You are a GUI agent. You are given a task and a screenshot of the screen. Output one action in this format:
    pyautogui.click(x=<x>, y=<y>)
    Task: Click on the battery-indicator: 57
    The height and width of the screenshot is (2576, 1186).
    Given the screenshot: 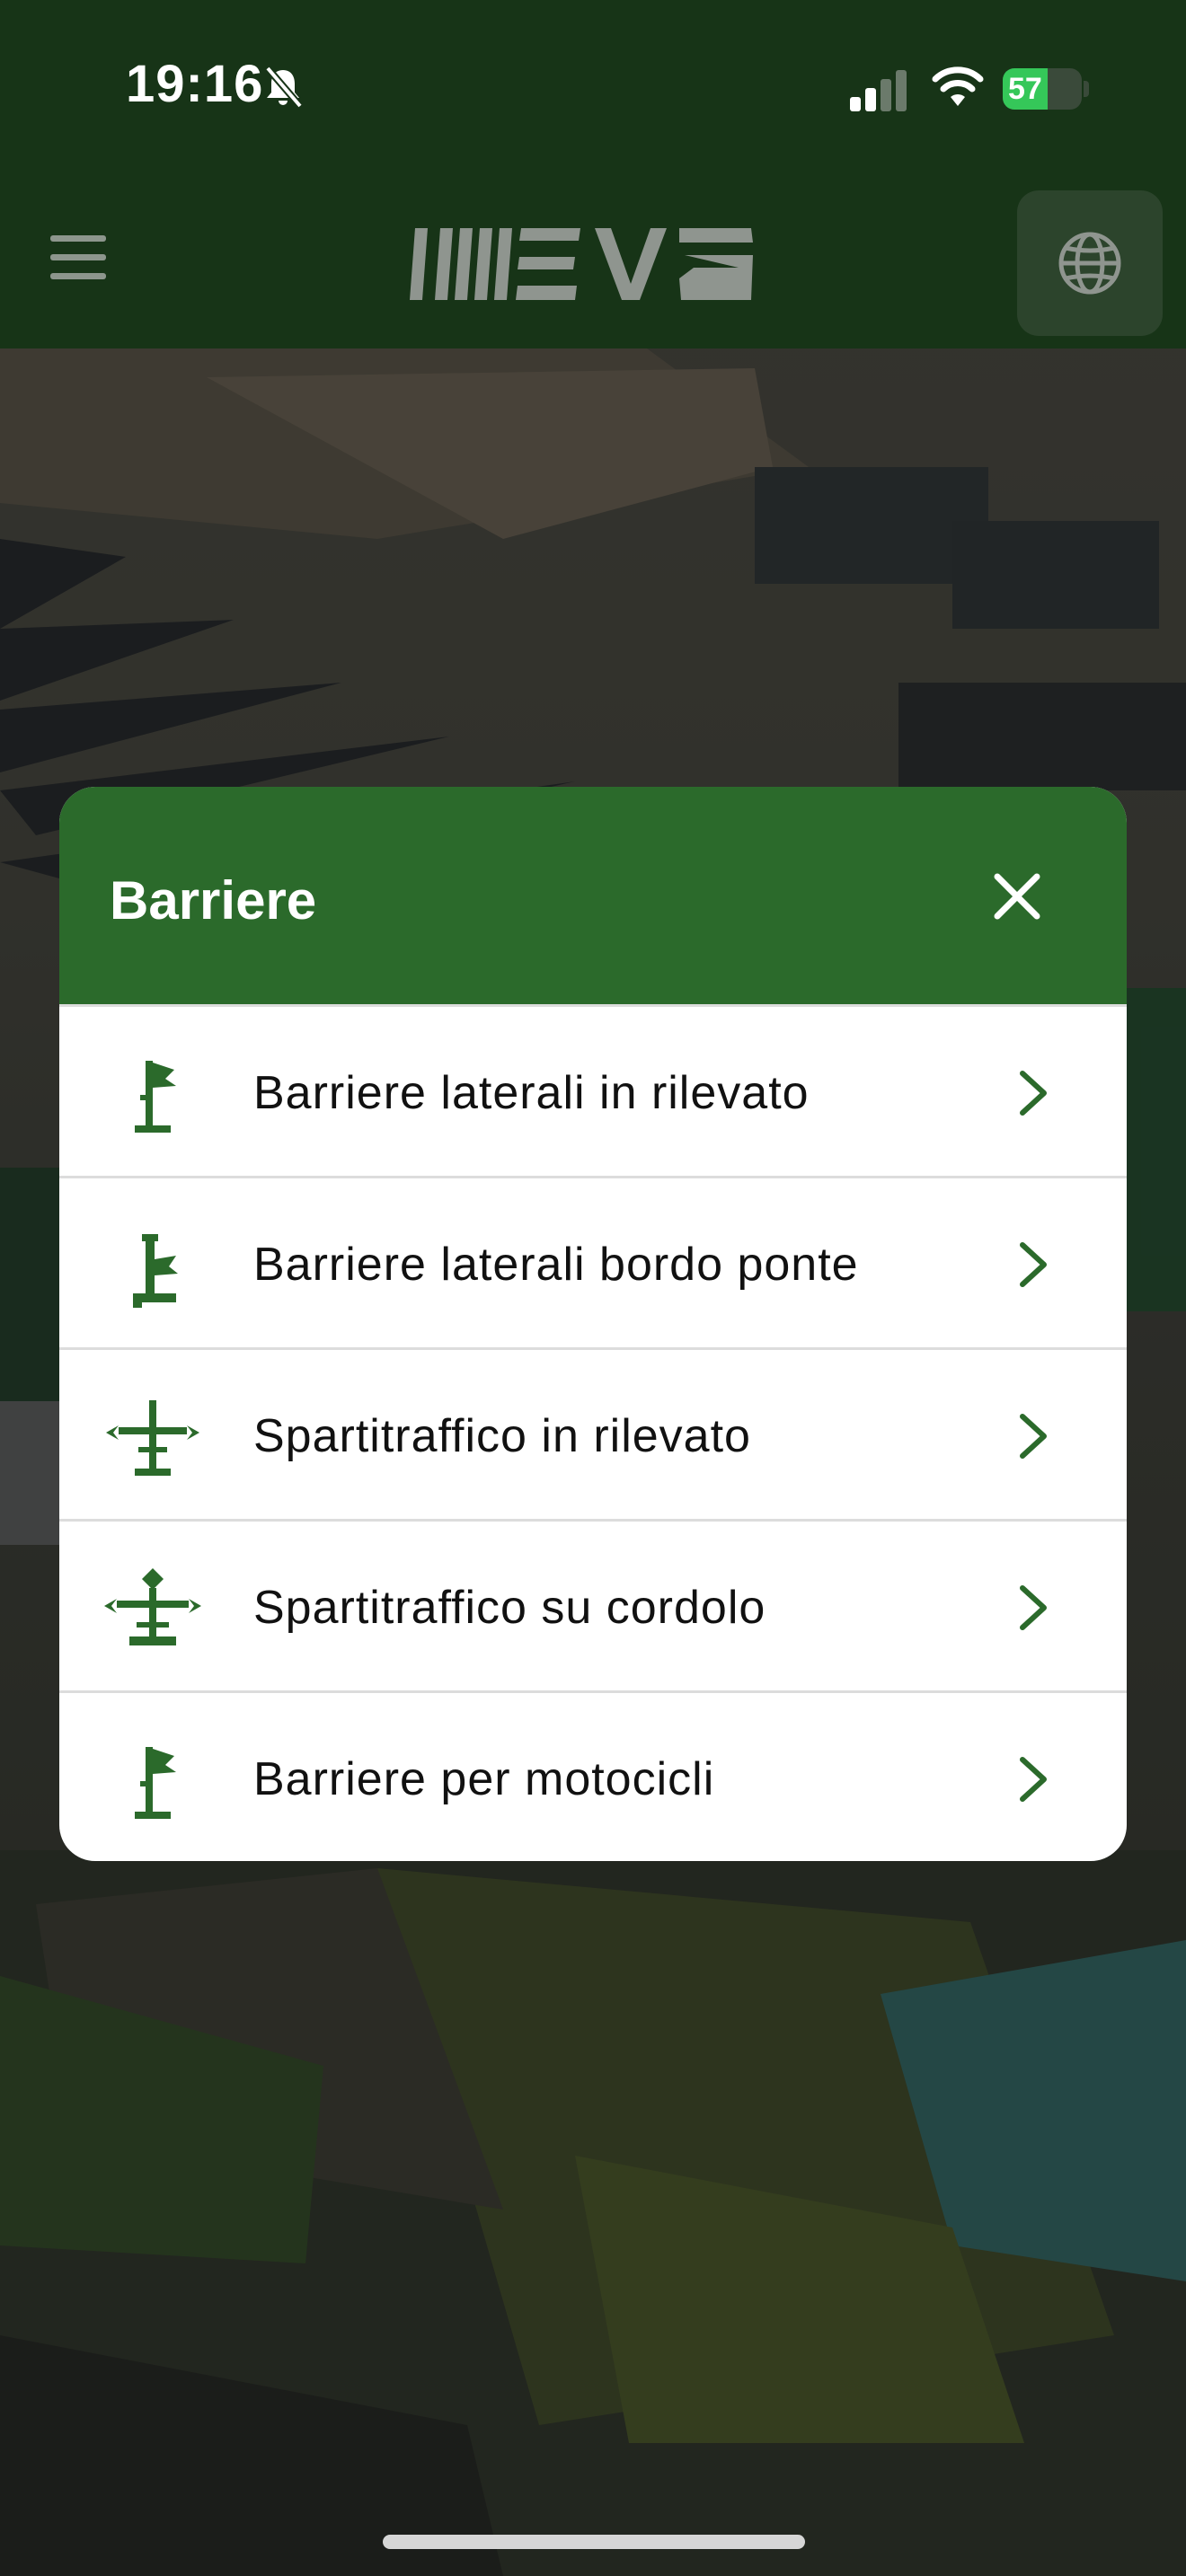 What is the action you would take?
    pyautogui.click(x=1046, y=89)
    